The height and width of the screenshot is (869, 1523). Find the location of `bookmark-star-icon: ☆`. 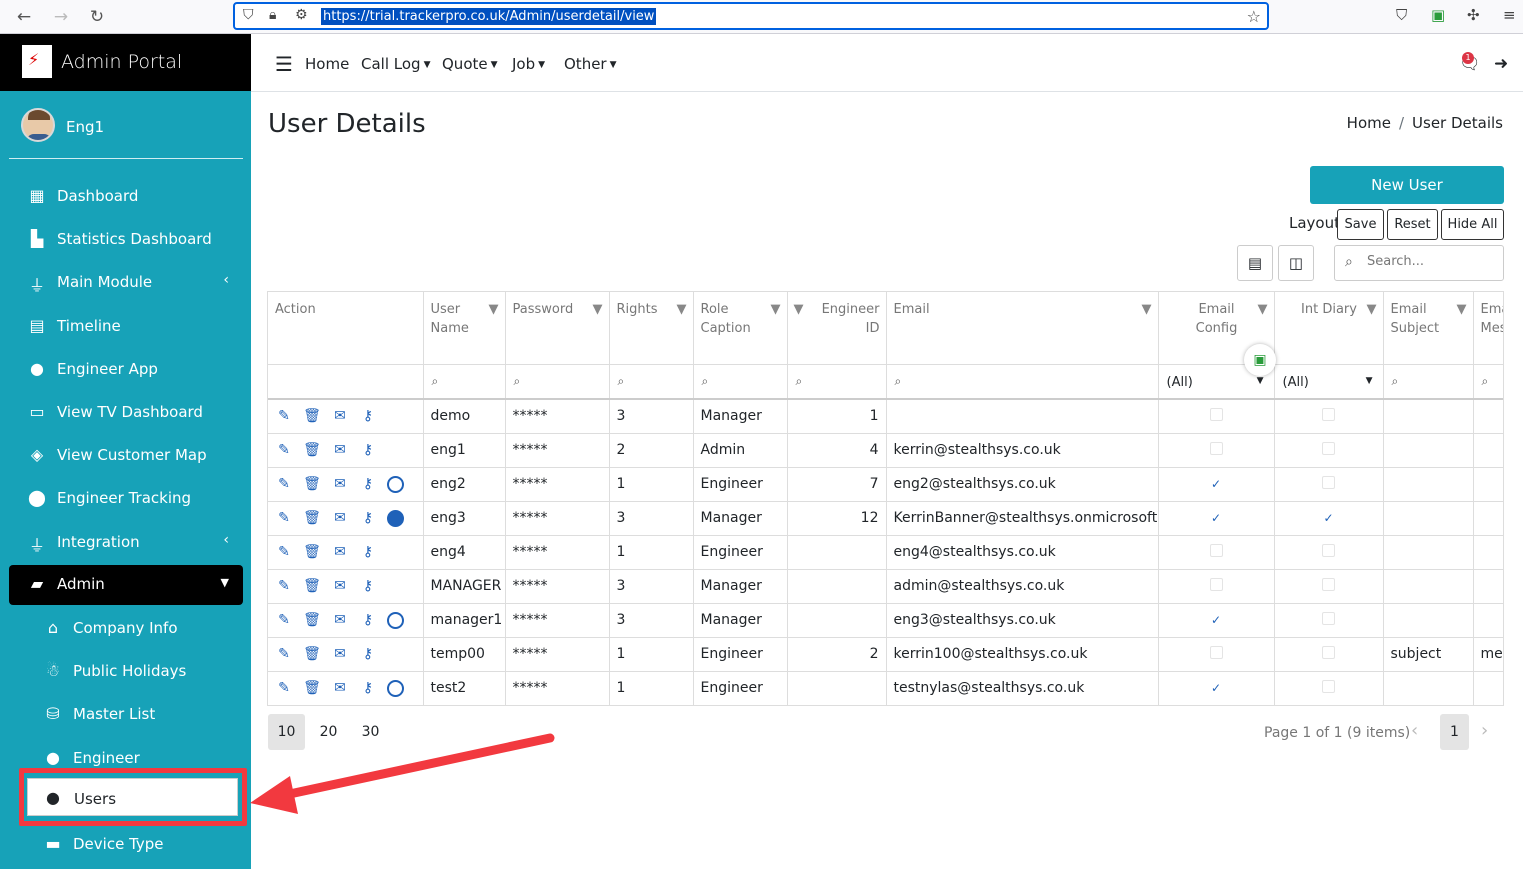

bookmark-star-icon: ☆ is located at coordinates (1254, 16).